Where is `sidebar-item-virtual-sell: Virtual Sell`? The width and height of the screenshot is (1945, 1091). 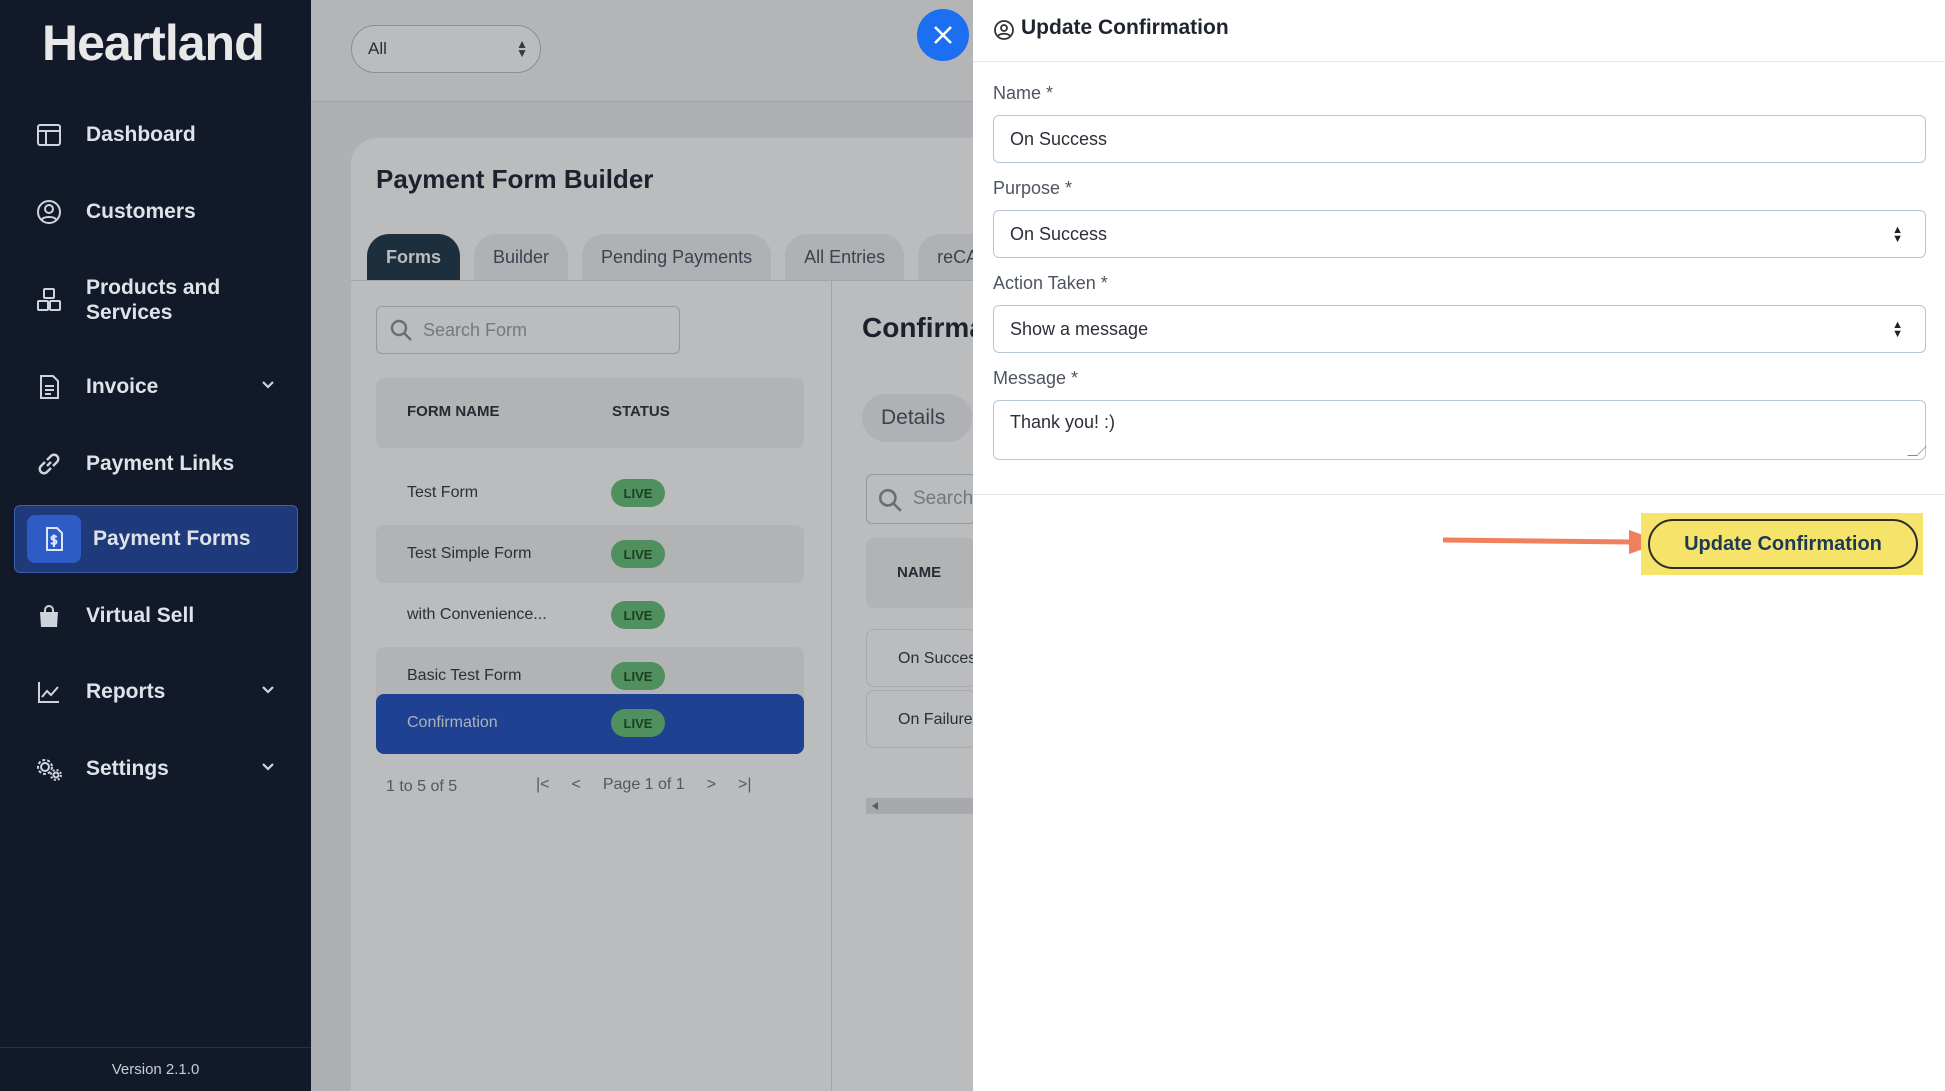
sidebar-item-virtual-sell: Virtual Sell is located at coordinates (156, 616).